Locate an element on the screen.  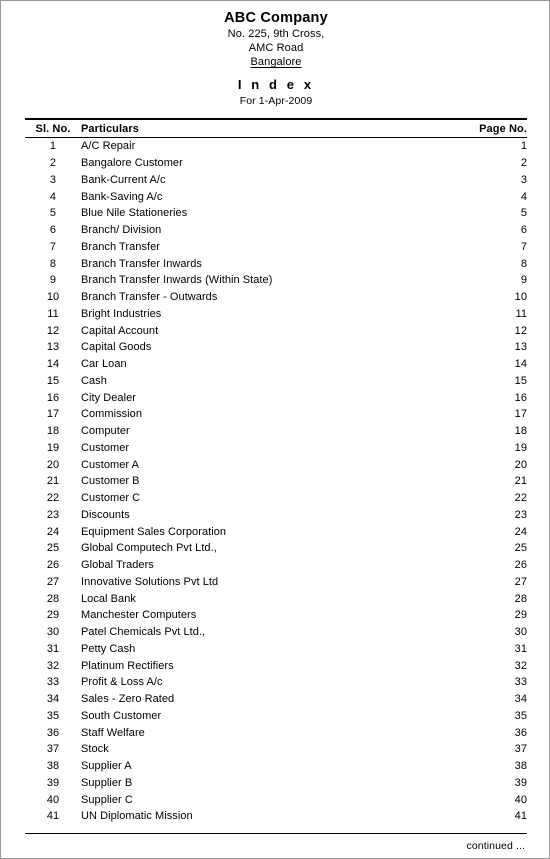
cell-sl-no: 41 is located at coordinates (53, 816).